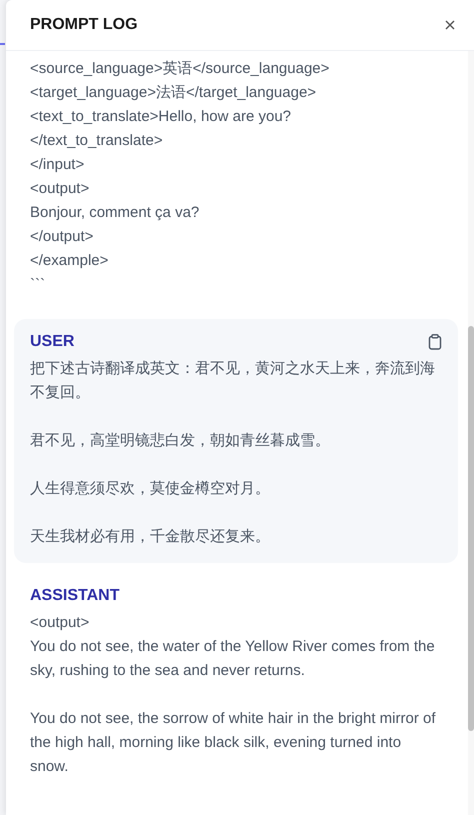 Image resolution: width=474 pixels, height=815 pixels. Describe the element at coordinates (233, 659) in the screenshot. I see `message-paragraph: You do not see, the water of the Yellow River comes from the sky, rushing to the sea and never returns.` at that location.